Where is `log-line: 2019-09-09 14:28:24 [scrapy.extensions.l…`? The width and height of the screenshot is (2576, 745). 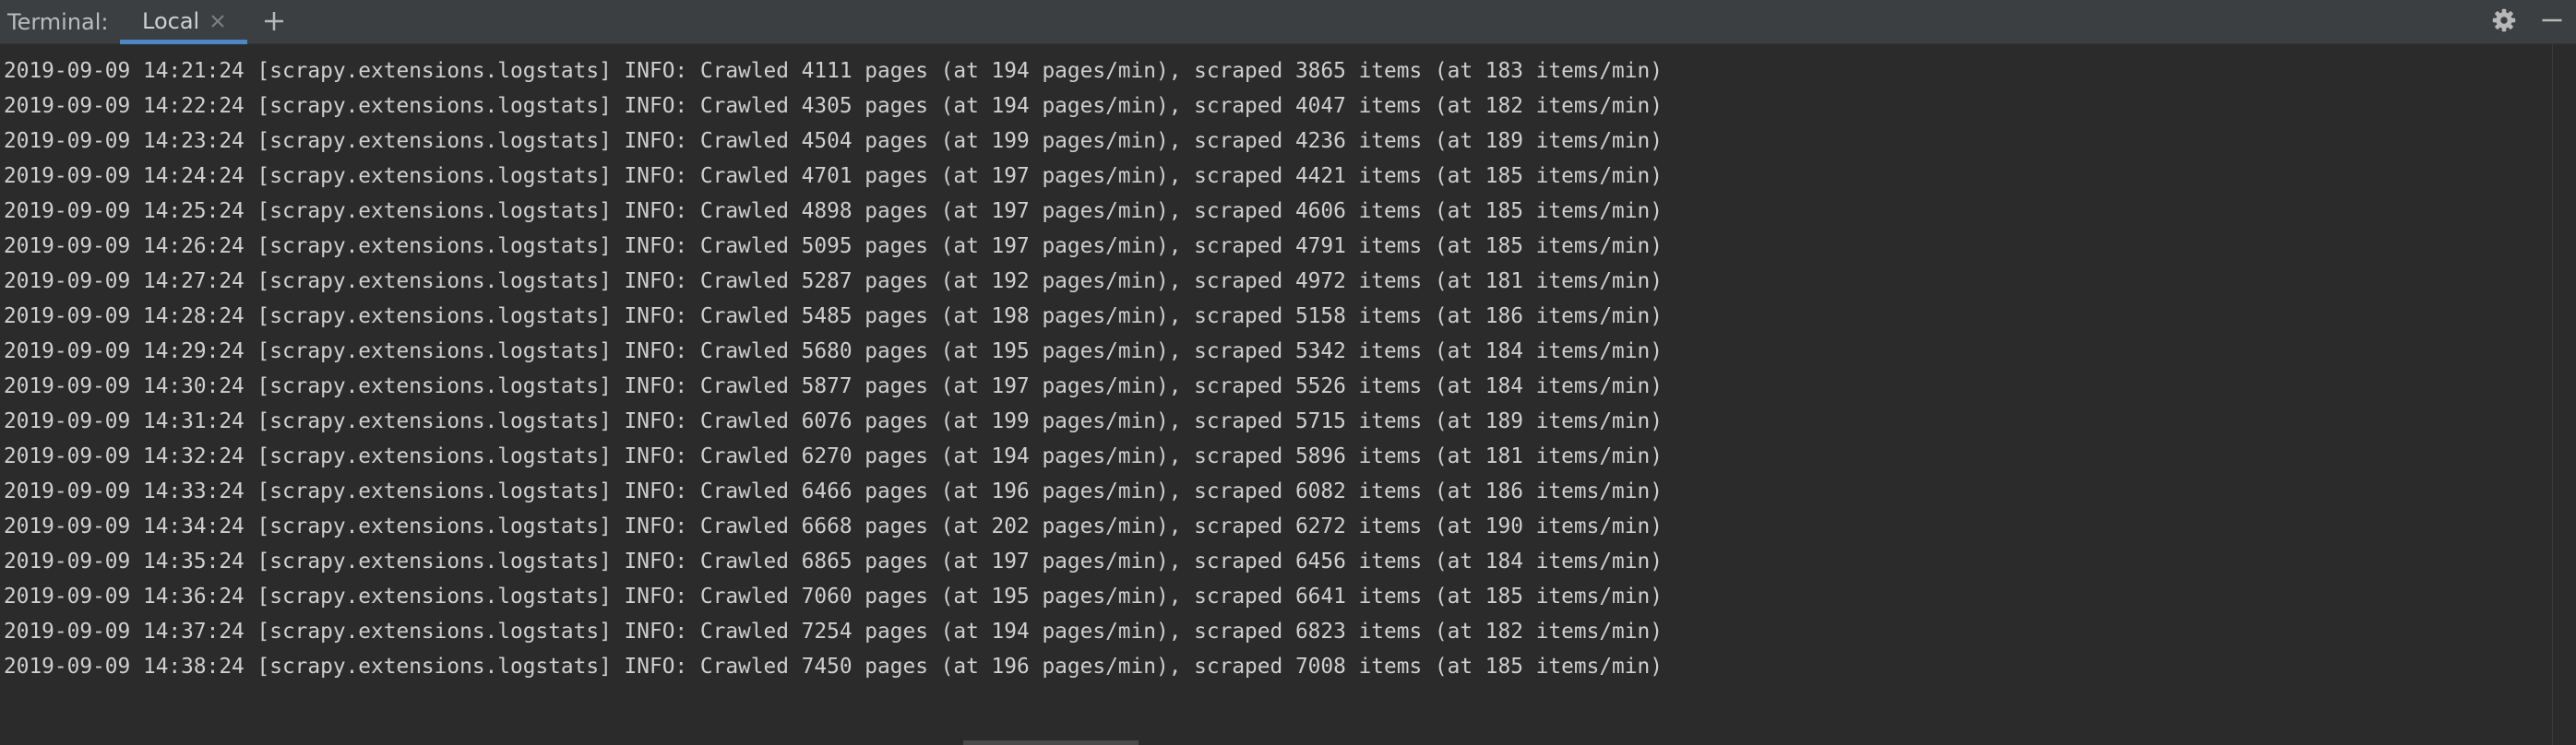 log-line: 2019-09-09 14:28:24 [scrapy.extensions.l… is located at coordinates (833, 316).